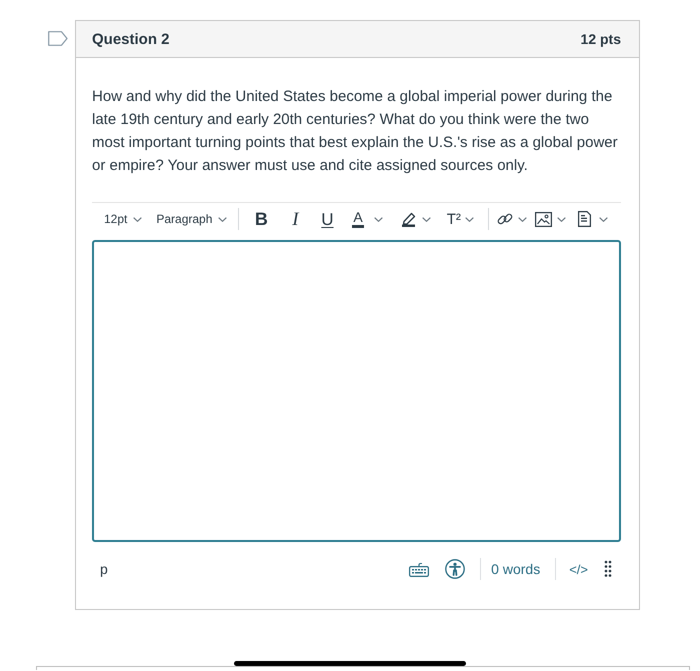  Describe the element at coordinates (295, 219) in the screenshot. I see `italic-button: I` at that location.